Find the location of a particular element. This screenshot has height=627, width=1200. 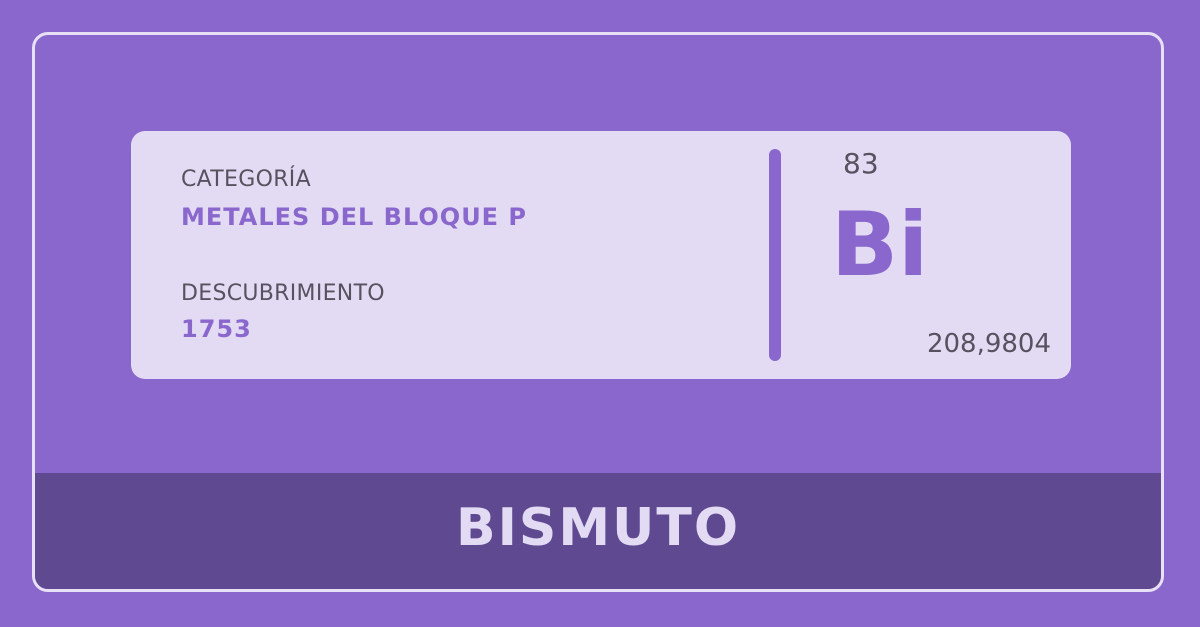

category-label: CATEGORÍA is located at coordinates (246, 179).